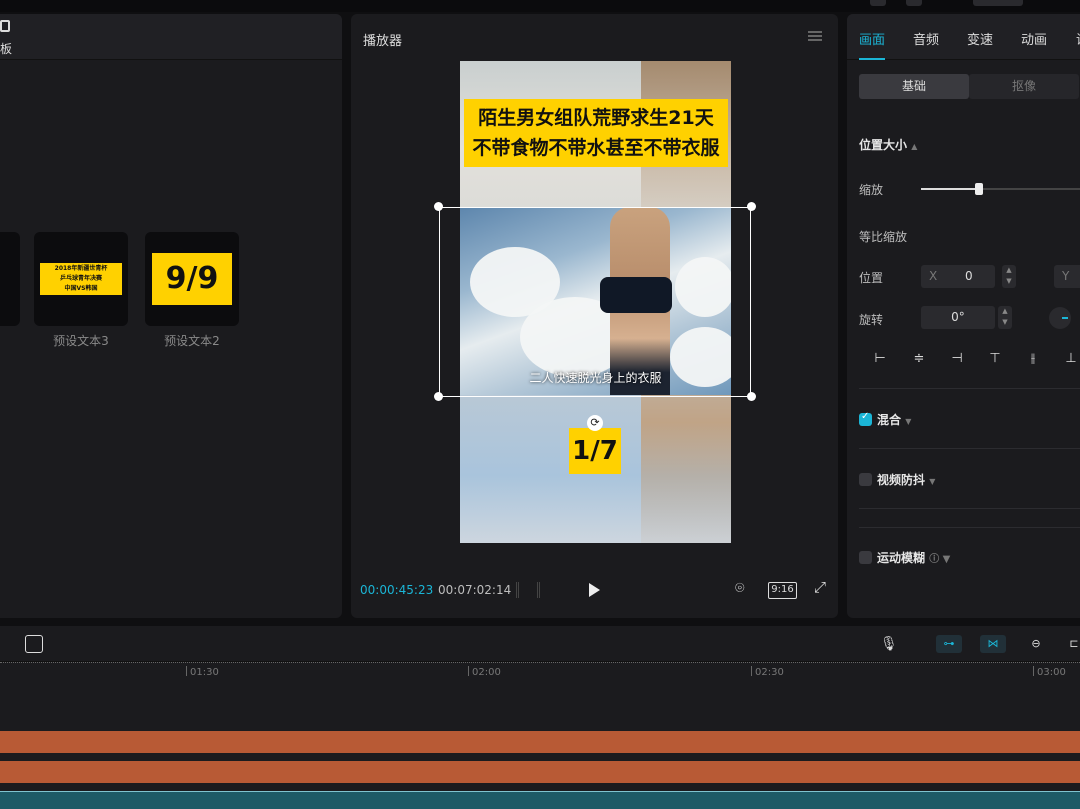  What do you see at coordinates (998, 3) in the screenshot?
I see `export-button` at bounding box center [998, 3].